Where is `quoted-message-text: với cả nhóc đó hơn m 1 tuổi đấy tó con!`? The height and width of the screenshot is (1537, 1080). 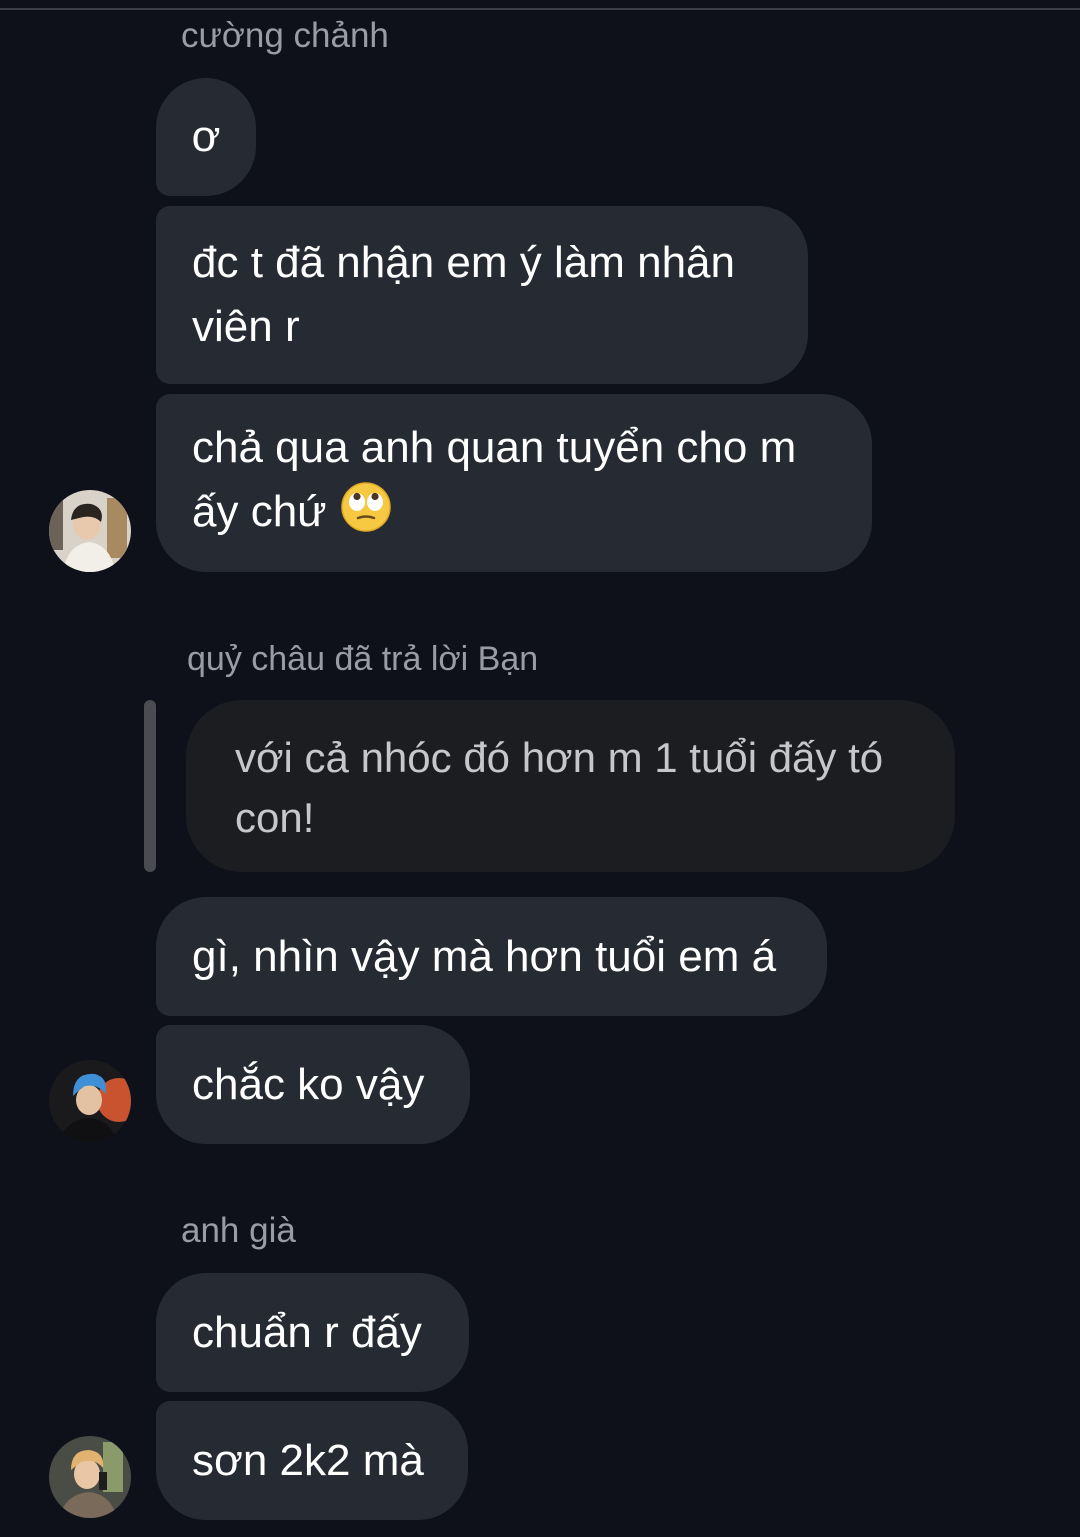
quoted-message-text: với cả nhóc đó hơn m 1 tuổi đấy tó con! is located at coordinates (559, 787).